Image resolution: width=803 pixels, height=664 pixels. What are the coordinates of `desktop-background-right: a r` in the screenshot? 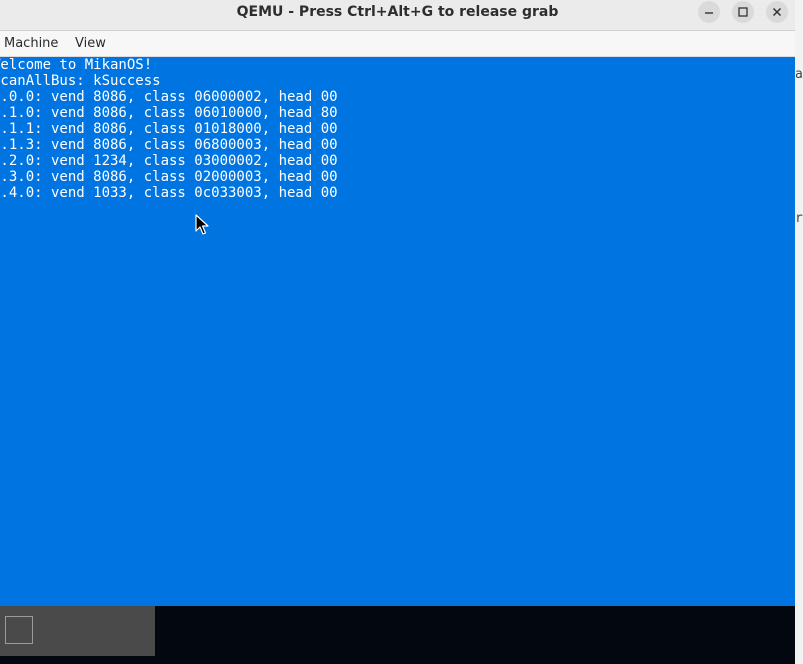 It's located at (799, 332).